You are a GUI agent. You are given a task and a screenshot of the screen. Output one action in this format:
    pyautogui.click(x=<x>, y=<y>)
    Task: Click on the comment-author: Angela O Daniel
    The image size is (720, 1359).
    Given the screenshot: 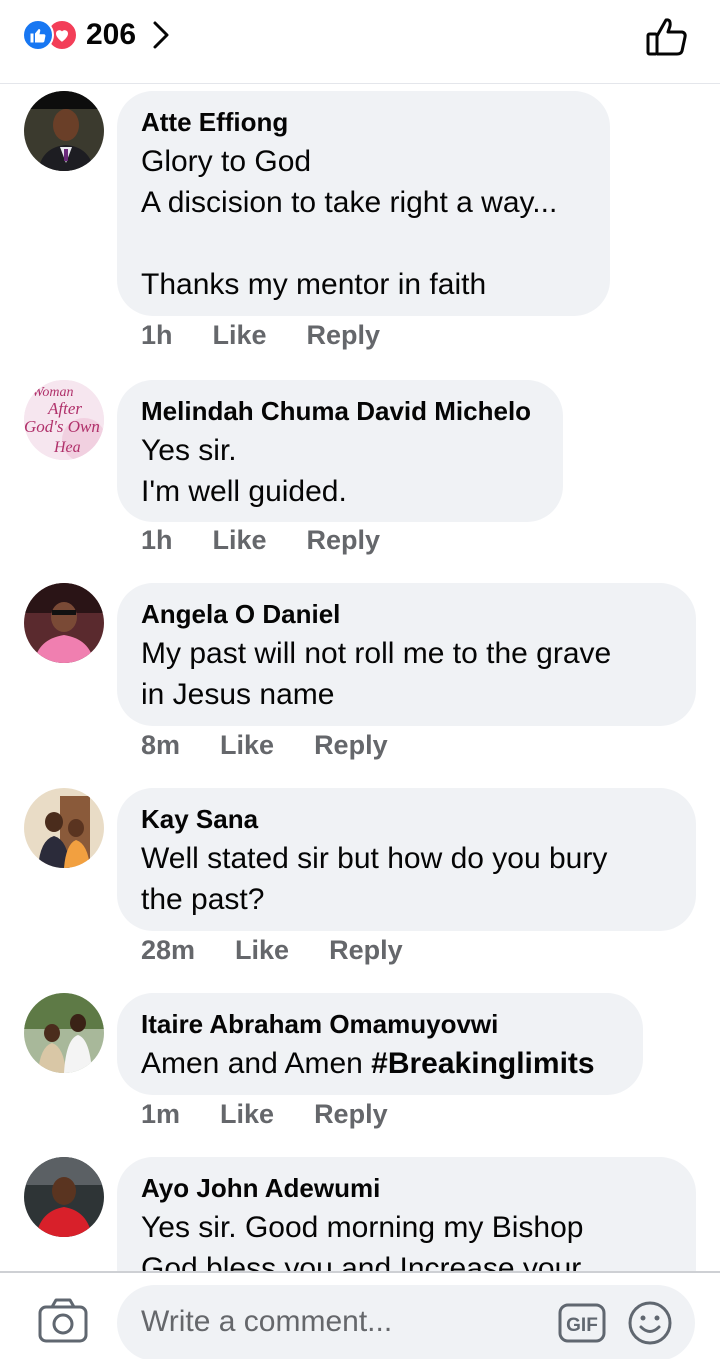 What is the action you would take?
    pyautogui.click(x=406, y=614)
    